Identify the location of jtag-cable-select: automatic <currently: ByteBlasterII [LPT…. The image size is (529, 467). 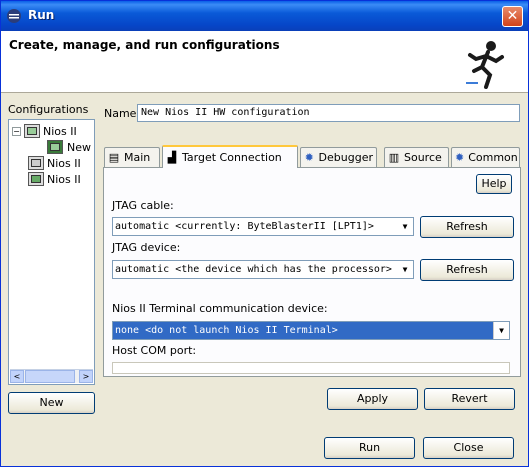
(263, 226).